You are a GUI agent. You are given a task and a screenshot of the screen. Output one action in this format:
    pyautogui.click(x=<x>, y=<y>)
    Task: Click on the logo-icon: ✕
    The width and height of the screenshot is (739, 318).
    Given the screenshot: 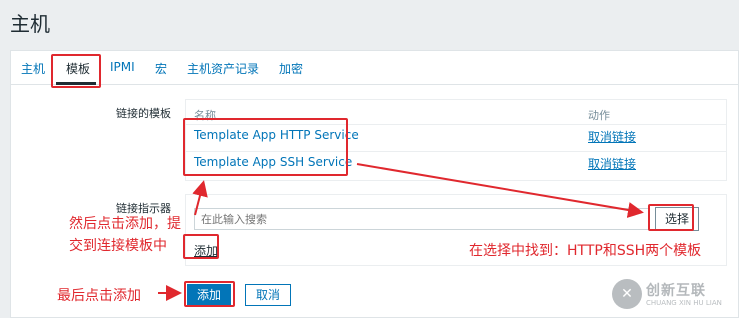 What is the action you would take?
    pyautogui.click(x=627, y=294)
    